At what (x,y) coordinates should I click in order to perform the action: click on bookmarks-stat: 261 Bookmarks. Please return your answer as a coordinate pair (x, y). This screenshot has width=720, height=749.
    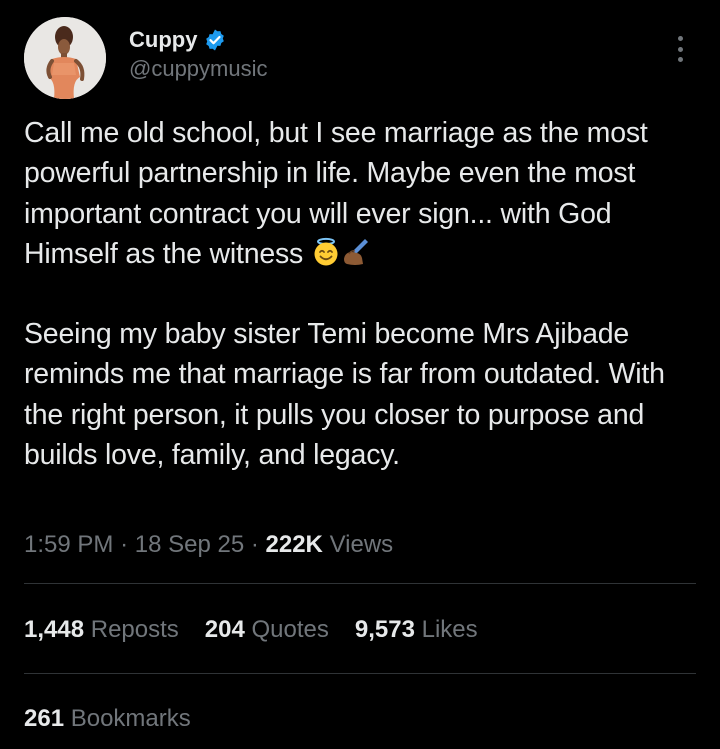
    Looking at the image, I should click on (107, 719).